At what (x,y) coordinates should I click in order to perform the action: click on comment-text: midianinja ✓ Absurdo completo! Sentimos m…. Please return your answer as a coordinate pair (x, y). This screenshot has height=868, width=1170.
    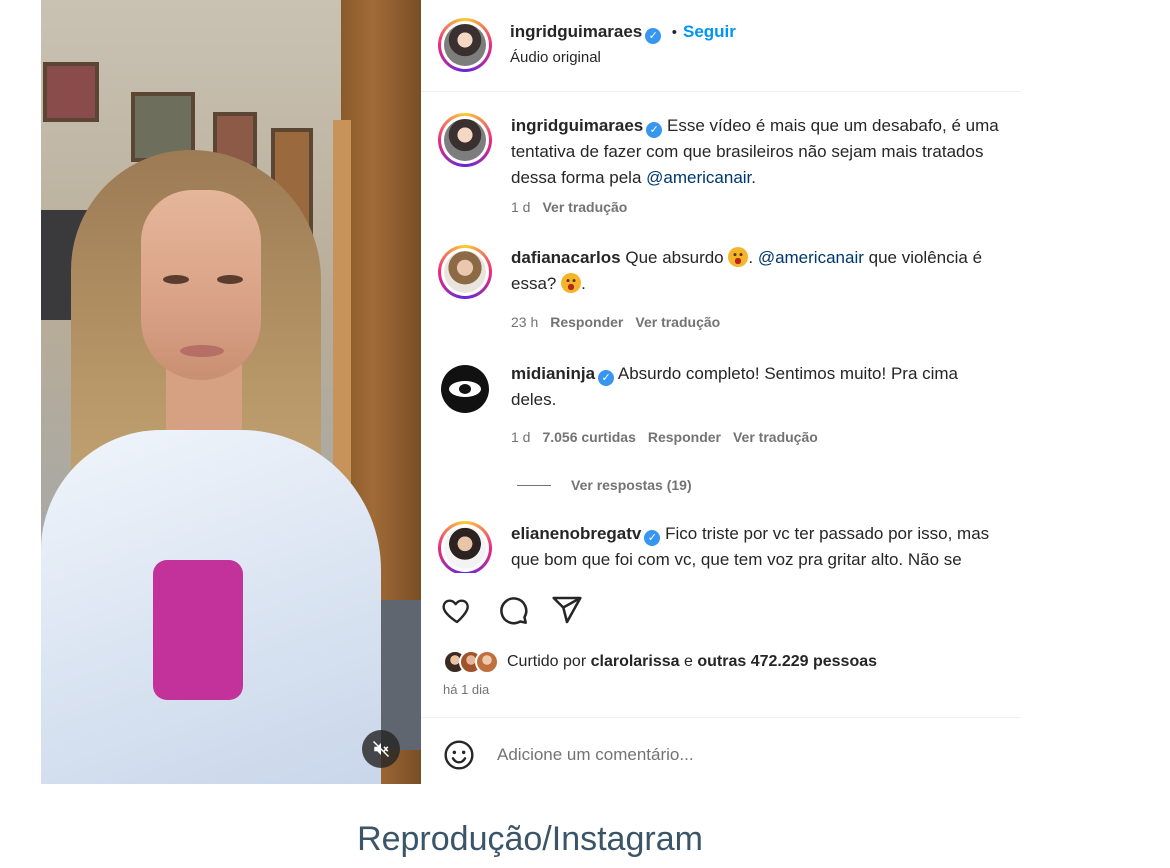
    Looking at the image, I should click on (766, 387).